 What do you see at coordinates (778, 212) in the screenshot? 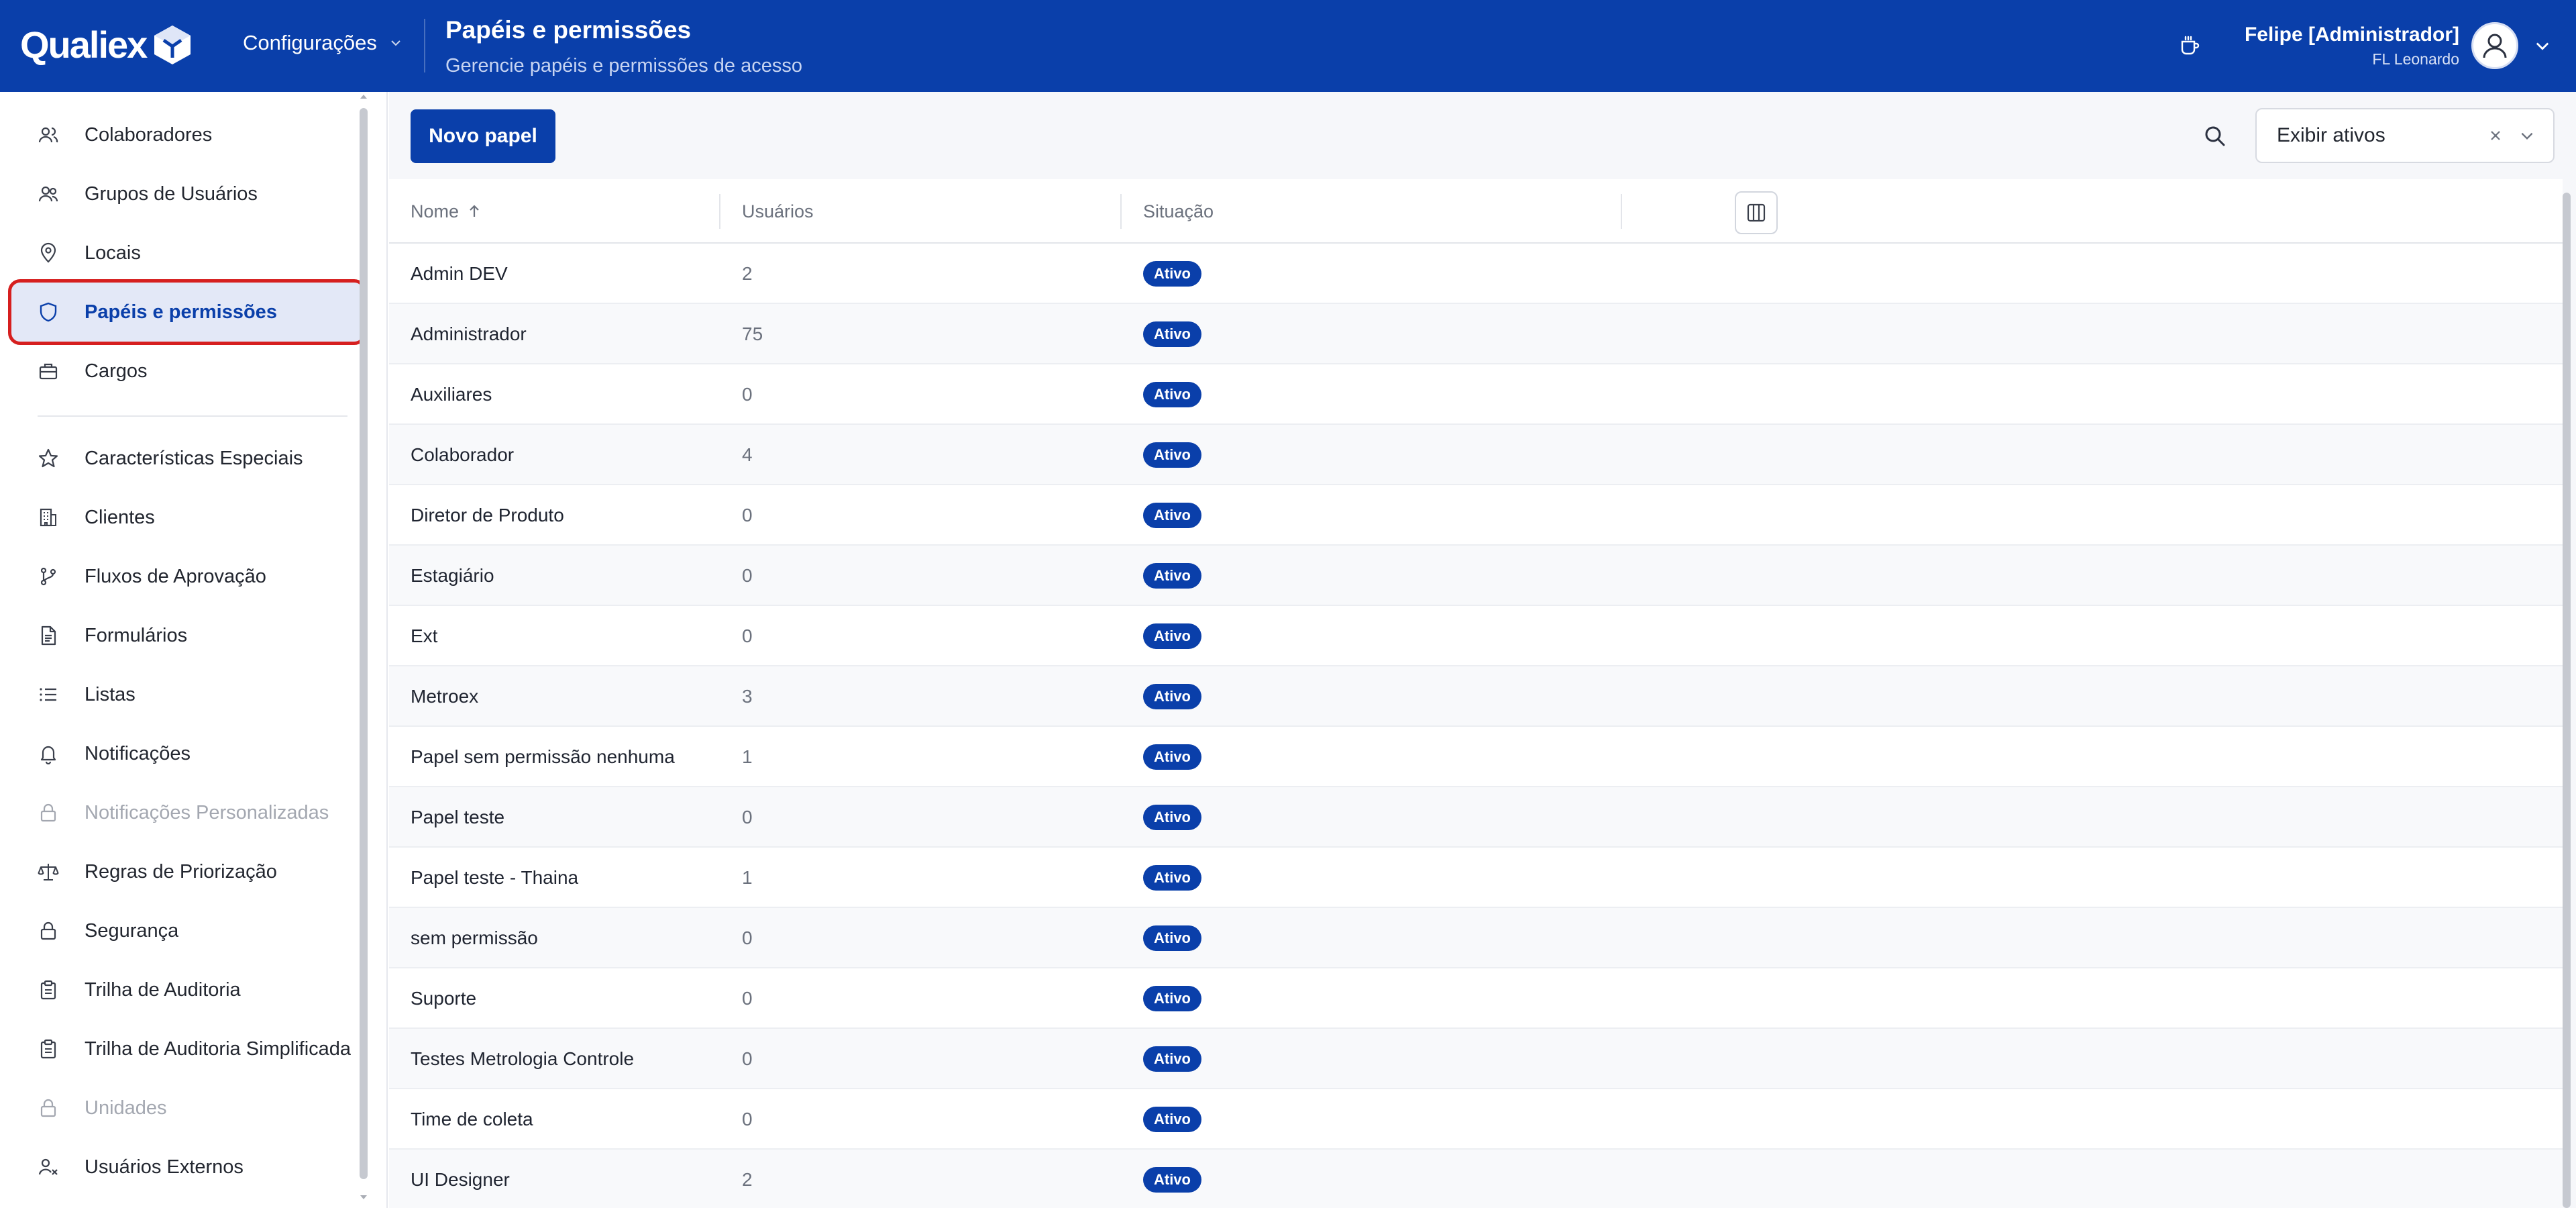
I see `column-header-usuarios: Usuários` at bounding box center [778, 212].